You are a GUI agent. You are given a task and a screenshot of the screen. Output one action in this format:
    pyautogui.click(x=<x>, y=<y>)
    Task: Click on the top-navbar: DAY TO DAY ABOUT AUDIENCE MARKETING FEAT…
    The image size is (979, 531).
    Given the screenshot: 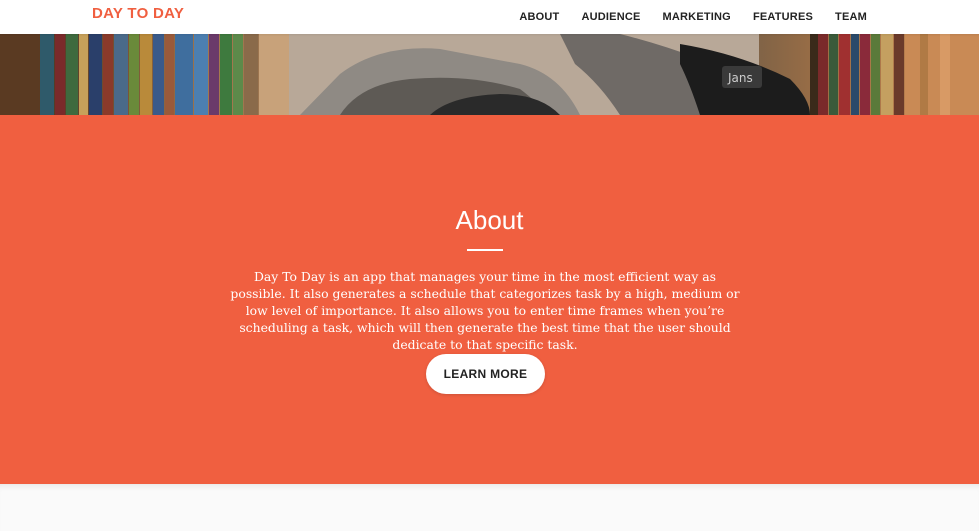 What is the action you would take?
    pyautogui.click(x=489, y=17)
    